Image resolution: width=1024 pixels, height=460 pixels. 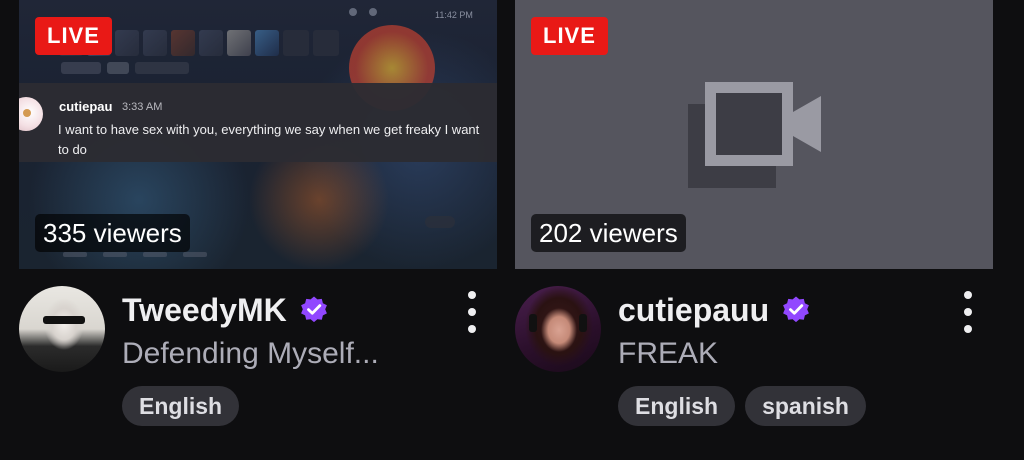 I want to click on viewer-count: 202 viewers, so click(x=608, y=233).